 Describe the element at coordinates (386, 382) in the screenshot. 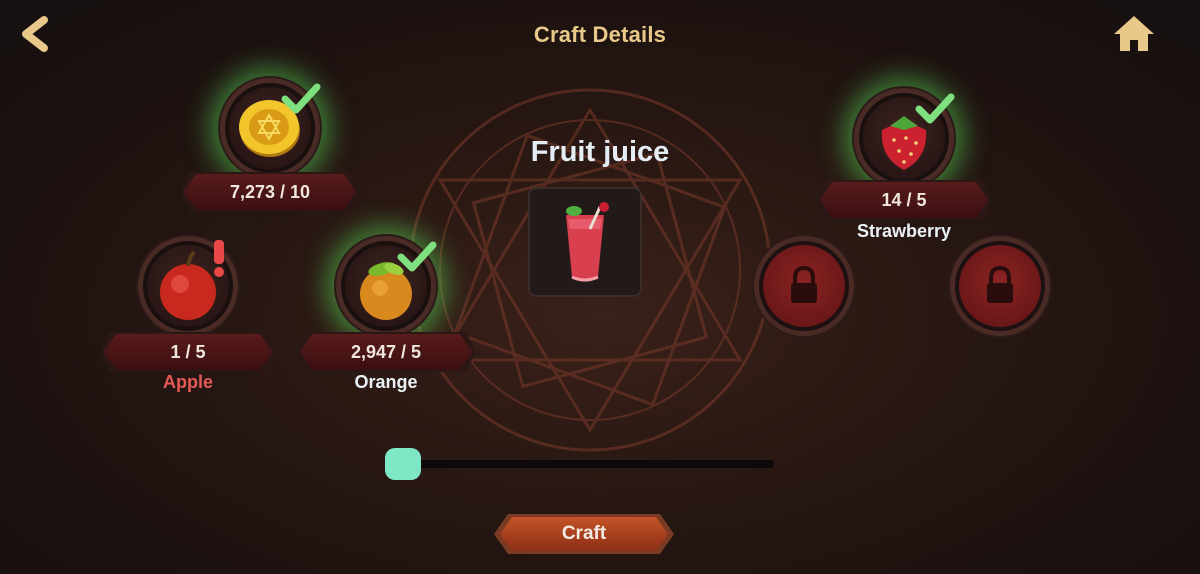

I see `ingredient-name-orange: Orange` at that location.